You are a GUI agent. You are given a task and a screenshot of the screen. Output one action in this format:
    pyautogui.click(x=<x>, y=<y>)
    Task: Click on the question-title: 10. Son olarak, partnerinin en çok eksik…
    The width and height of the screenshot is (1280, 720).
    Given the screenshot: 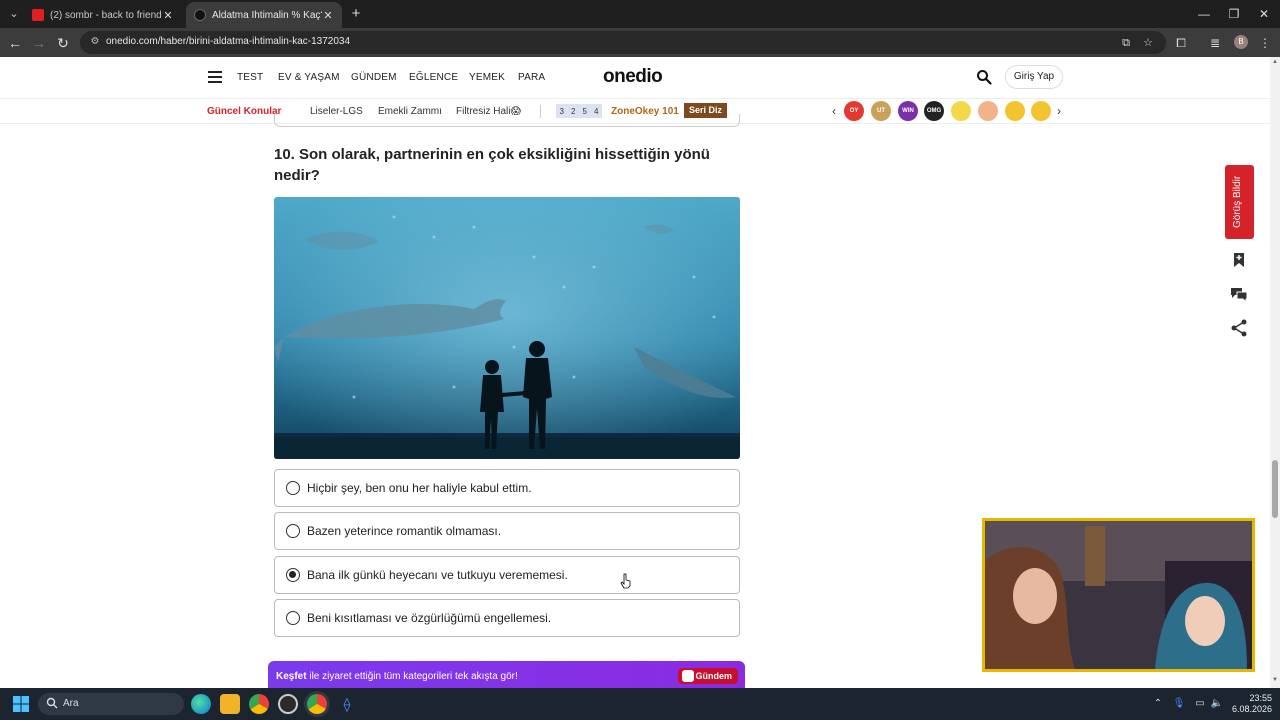 What is the action you would take?
    pyautogui.click(x=492, y=165)
    